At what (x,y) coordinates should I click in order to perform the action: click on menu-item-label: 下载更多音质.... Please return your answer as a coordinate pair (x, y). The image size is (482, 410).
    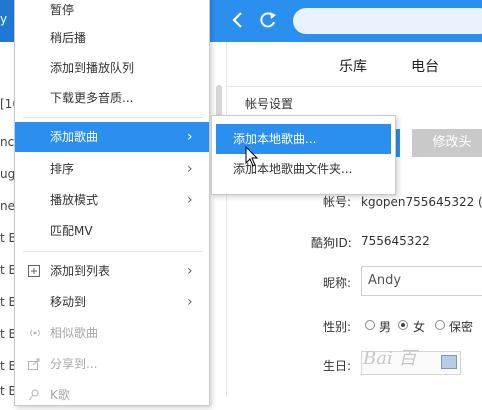
    Looking at the image, I should click on (92, 98).